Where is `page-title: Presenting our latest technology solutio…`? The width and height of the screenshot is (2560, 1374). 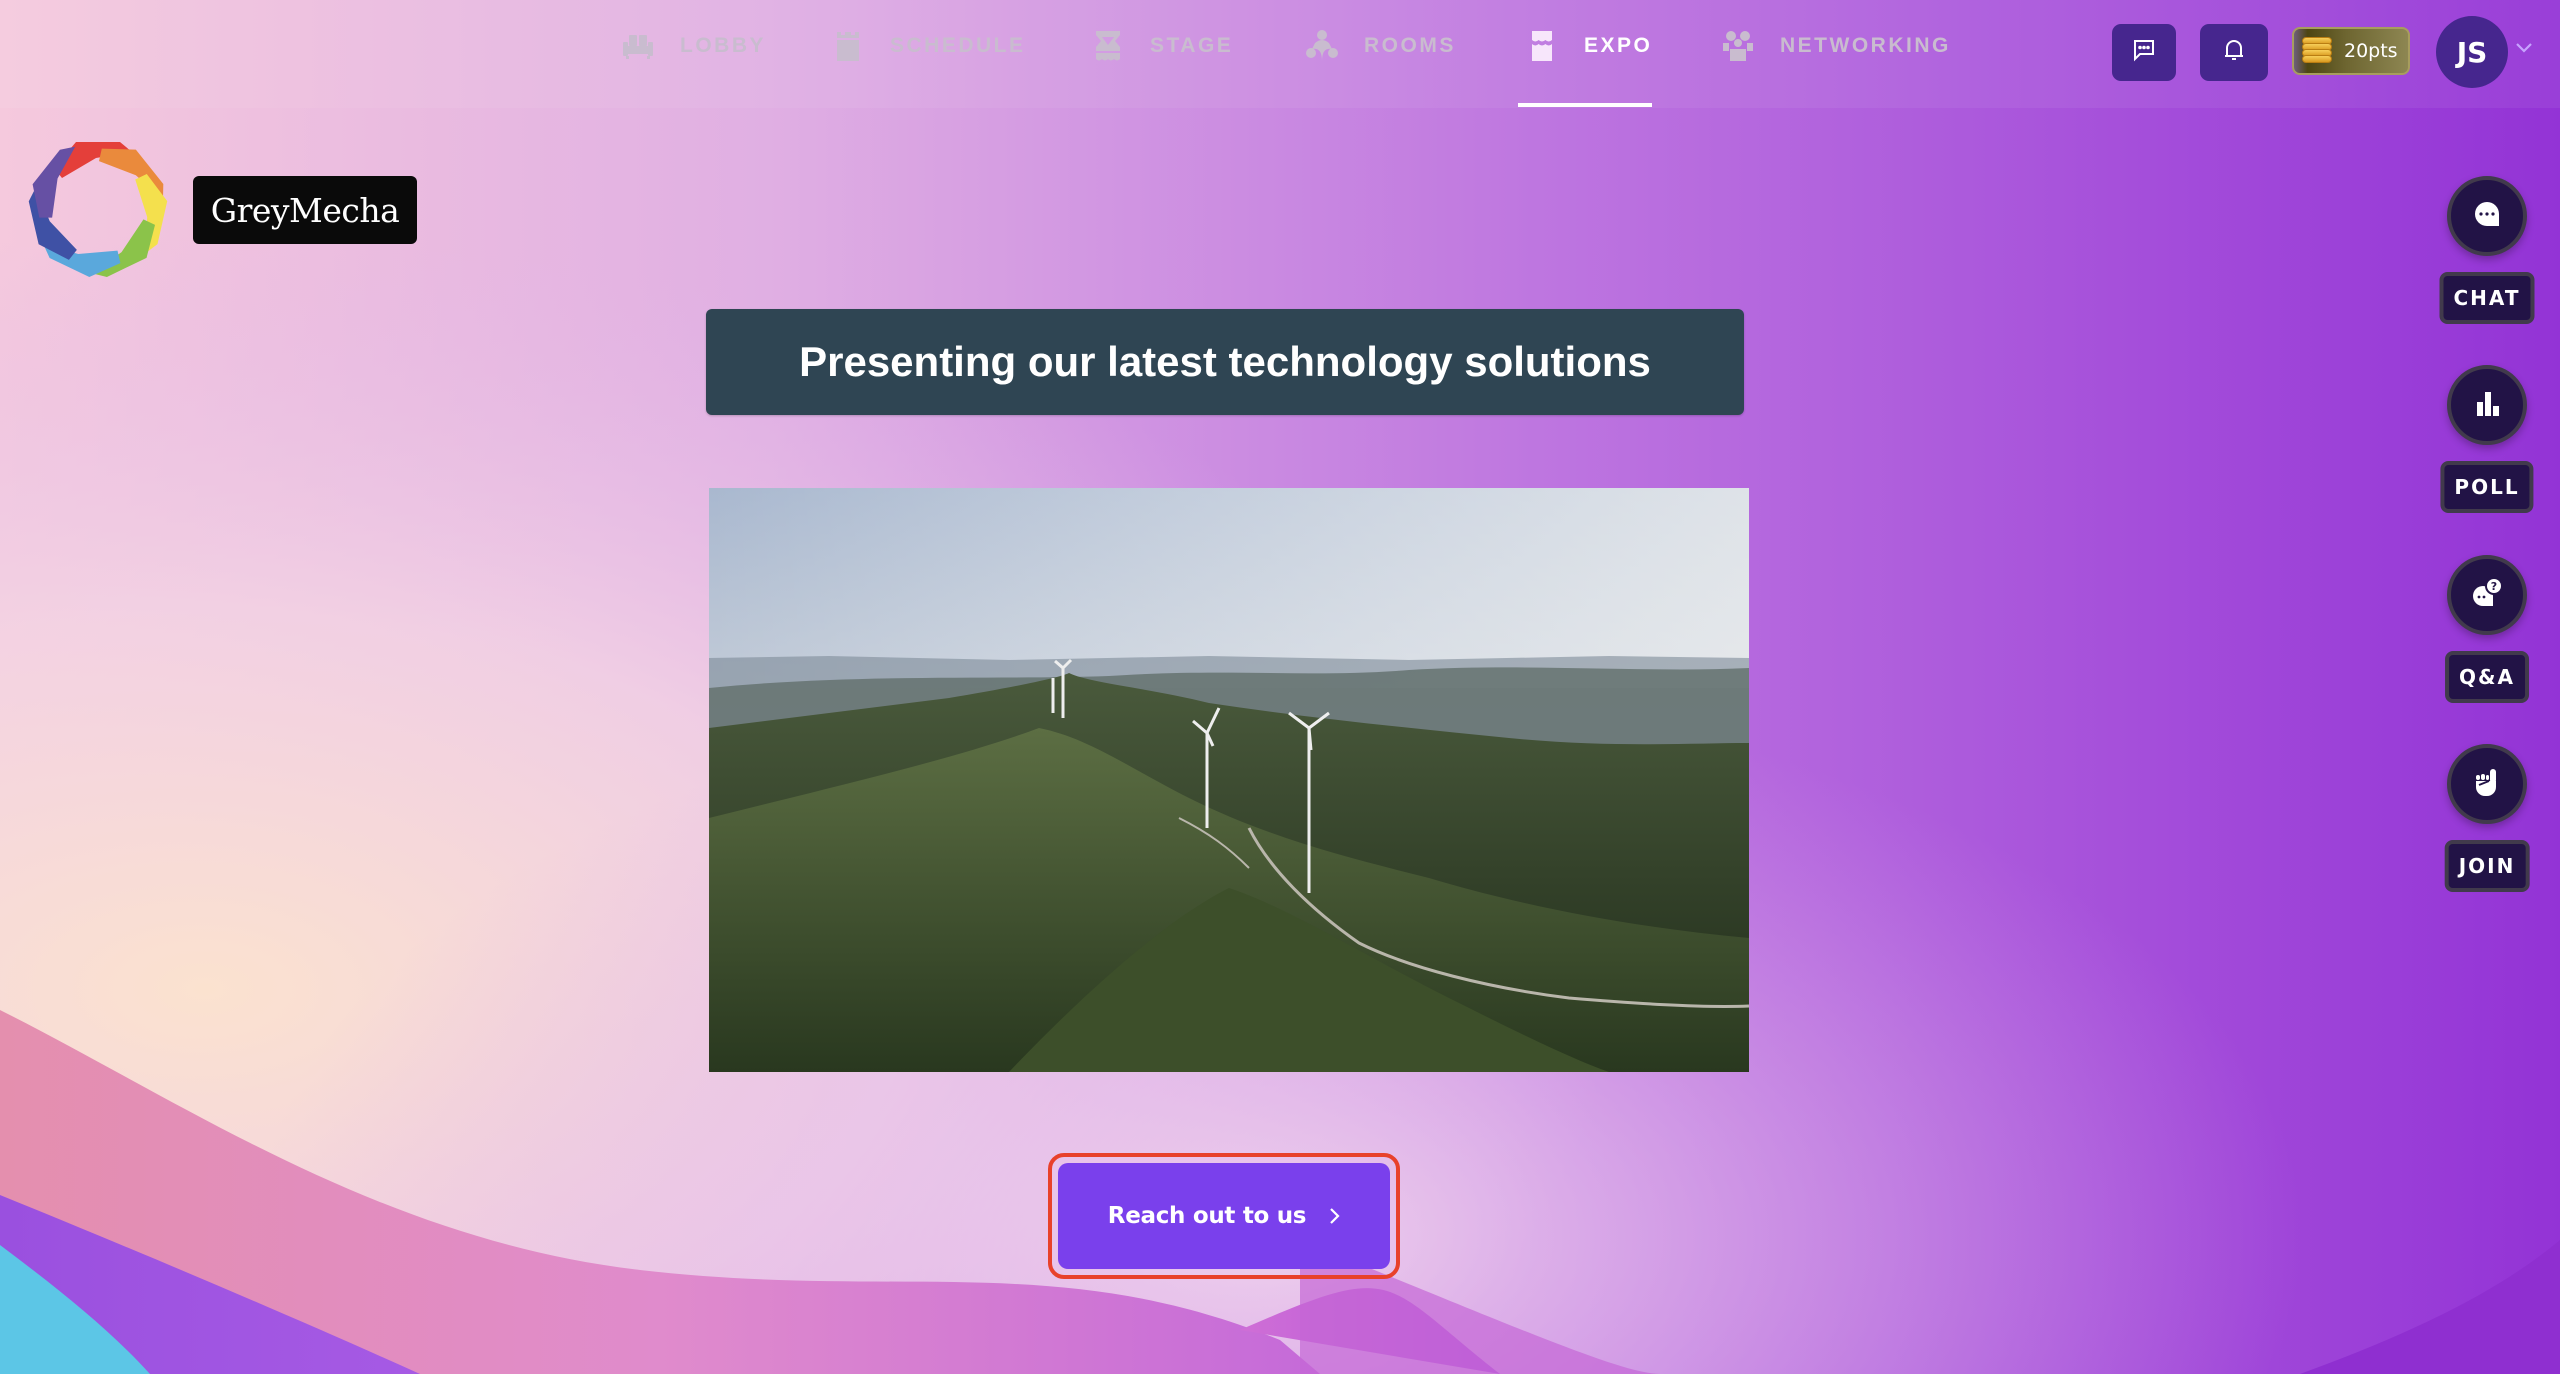
page-title: Presenting our latest technology solutio… is located at coordinates (1225, 362).